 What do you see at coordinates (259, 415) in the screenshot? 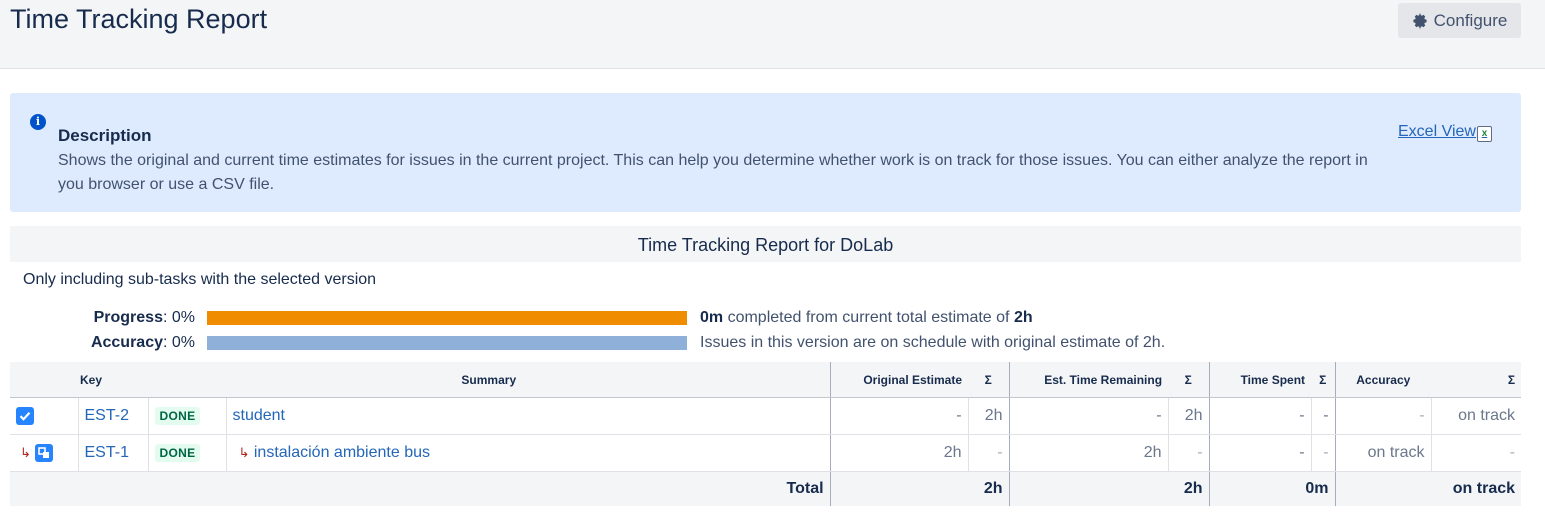
I see `summary-link: student` at bounding box center [259, 415].